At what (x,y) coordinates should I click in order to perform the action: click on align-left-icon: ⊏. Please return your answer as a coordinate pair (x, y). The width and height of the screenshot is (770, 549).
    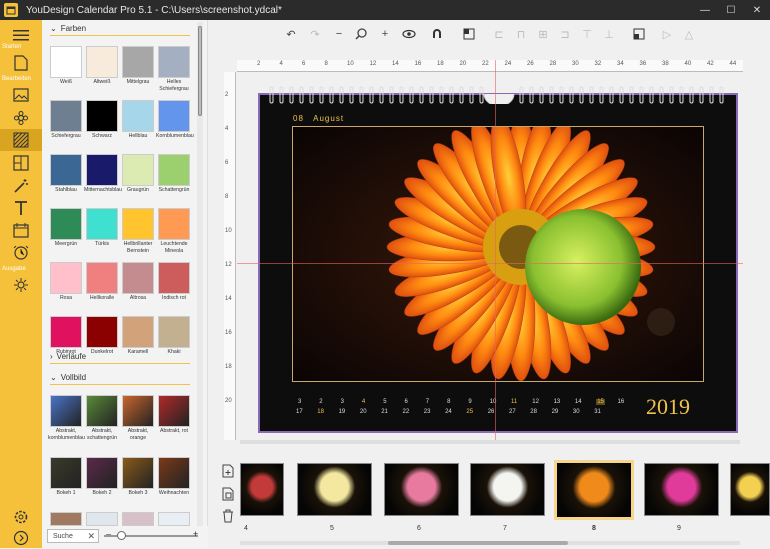
    Looking at the image, I should click on (499, 34).